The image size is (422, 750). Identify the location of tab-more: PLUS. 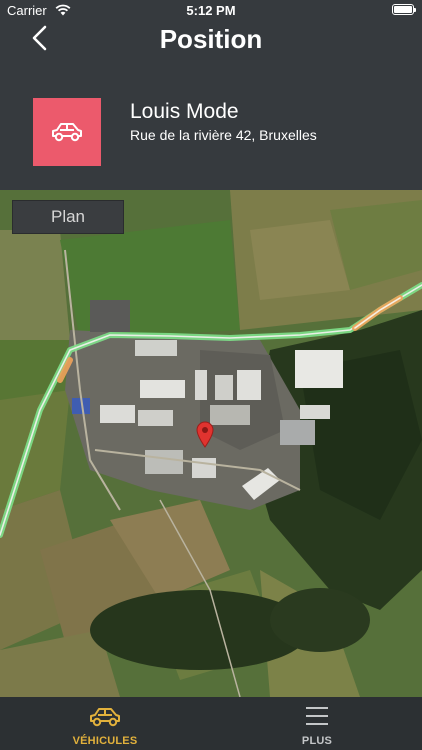
(317, 723).